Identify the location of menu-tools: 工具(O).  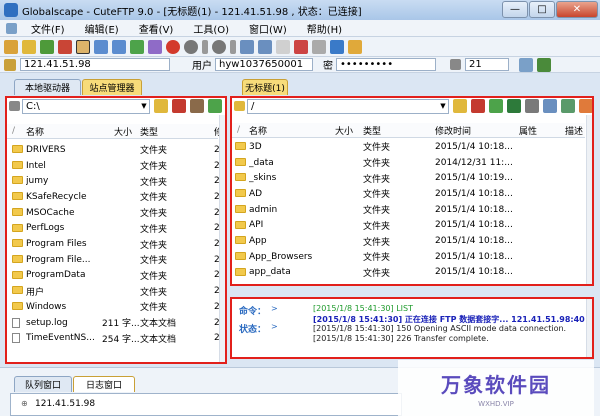
(211, 28).